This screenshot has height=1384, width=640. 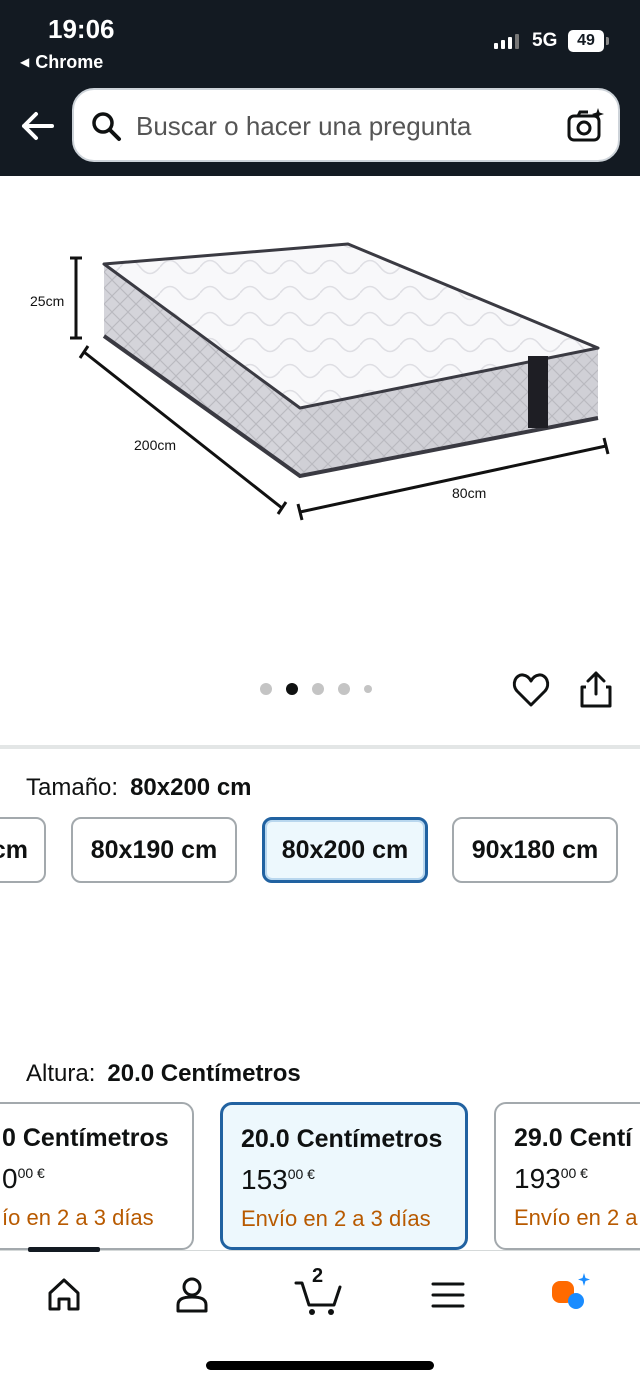 What do you see at coordinates (320, 1365) in the screenshot?
I see `home-indicator` at bounding box center [320, 1365].